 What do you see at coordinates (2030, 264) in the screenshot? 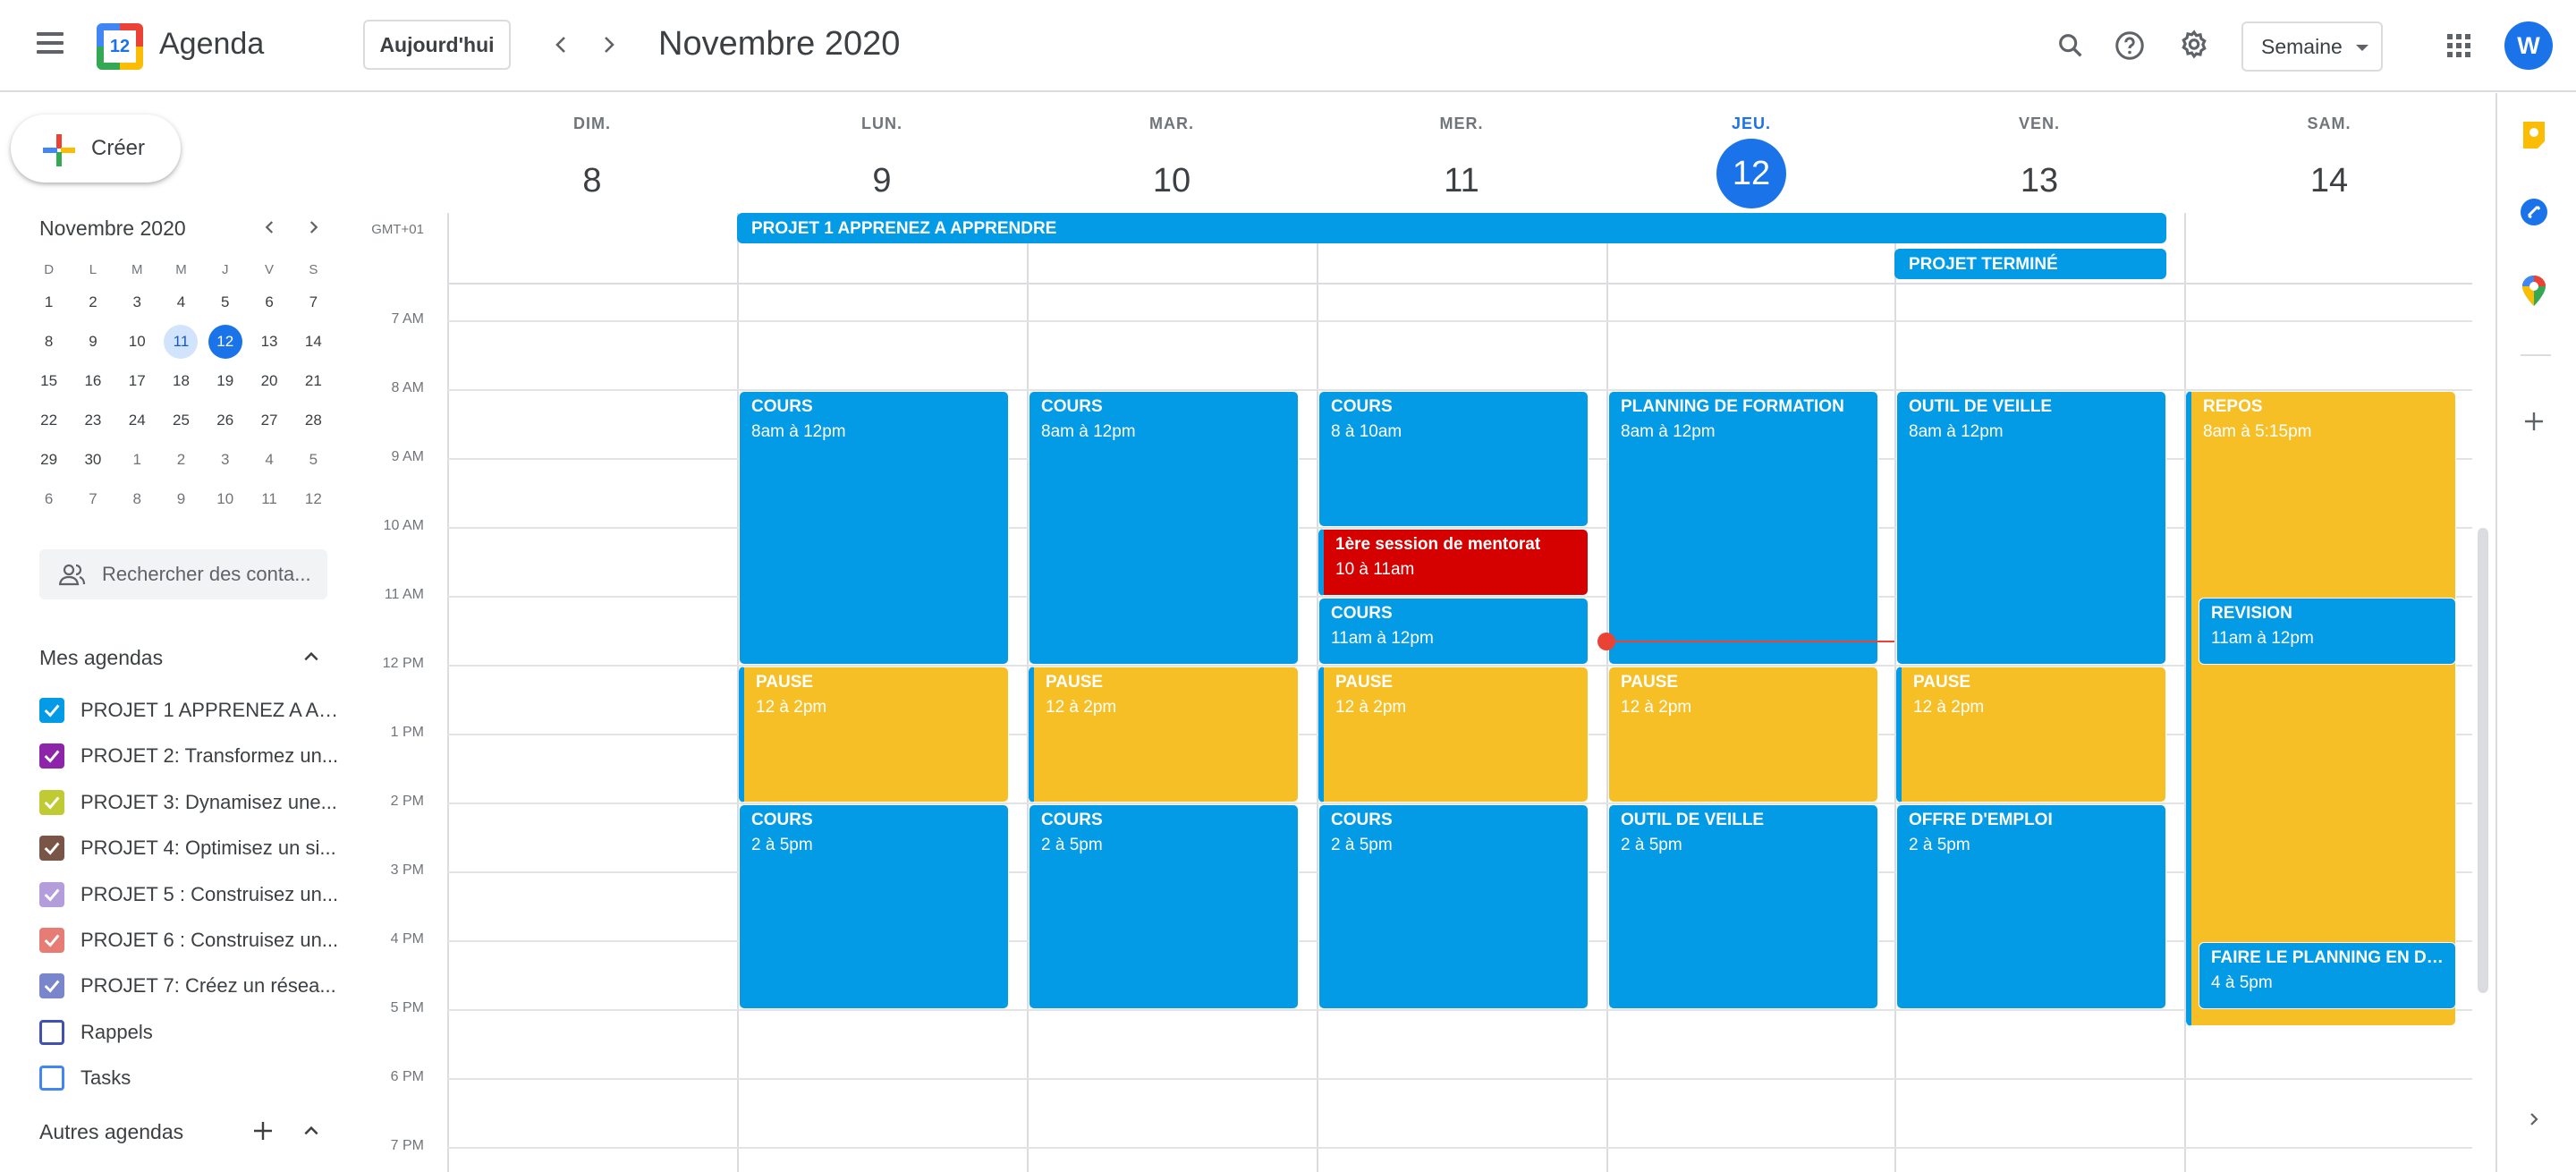
I see `allday-event: PROJET TERMINÉ` at bounding box center [2030, 264].